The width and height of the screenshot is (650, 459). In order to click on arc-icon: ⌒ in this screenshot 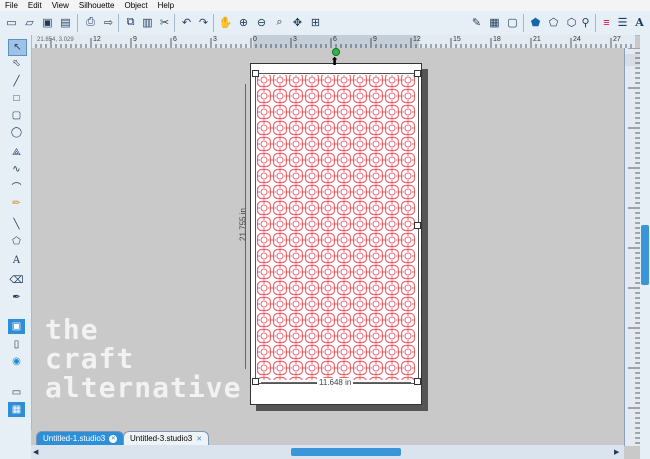, I will do `click(16, 186)`.